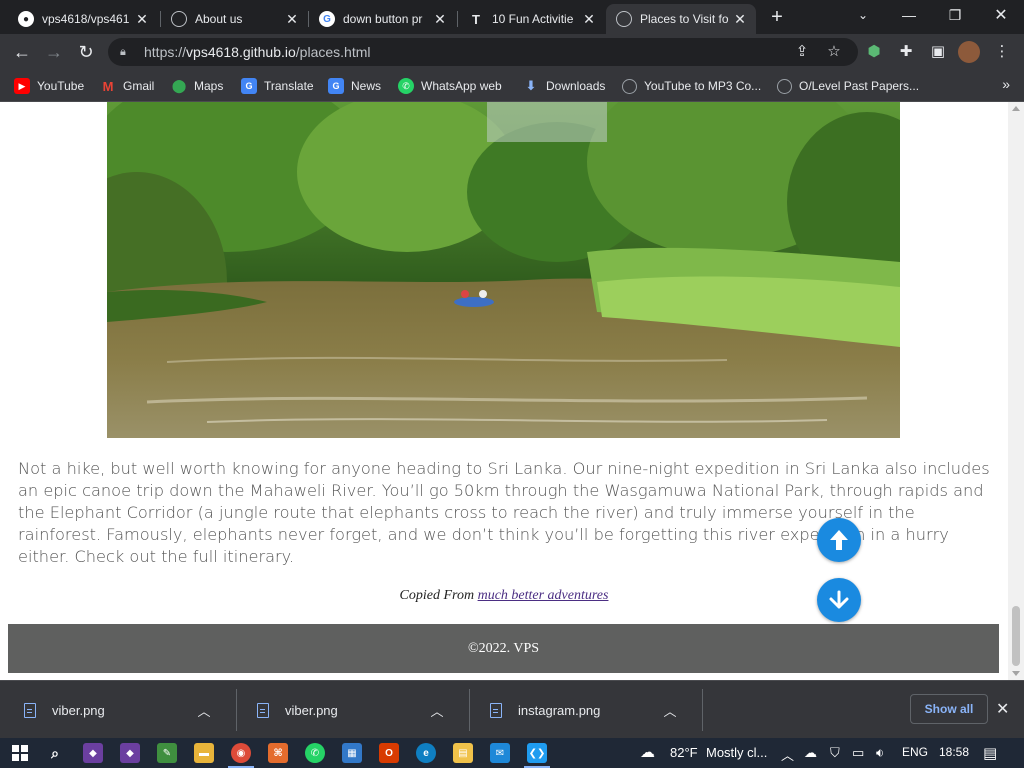 This screenshot has height=768, width=1024. What do you see at coordinates (500, 753) in the screenshot?
I see `mail-icon: ✉` at bounding box center [500, 753].